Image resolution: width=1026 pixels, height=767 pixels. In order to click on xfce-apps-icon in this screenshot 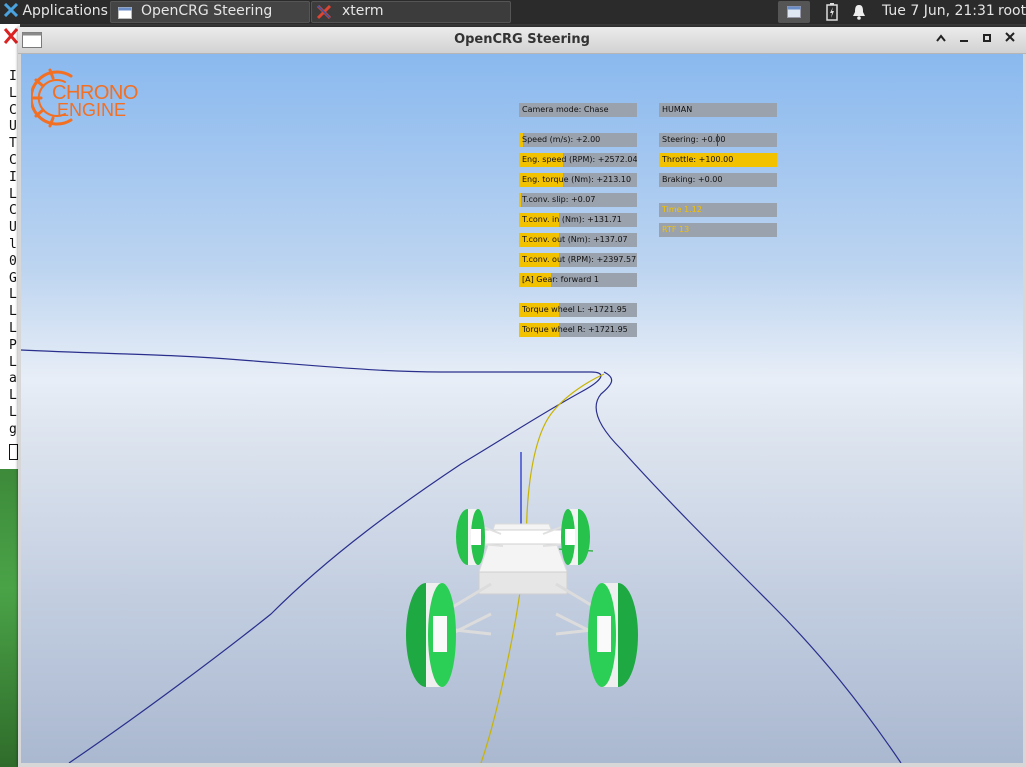, I will do `click(11, 10)`.